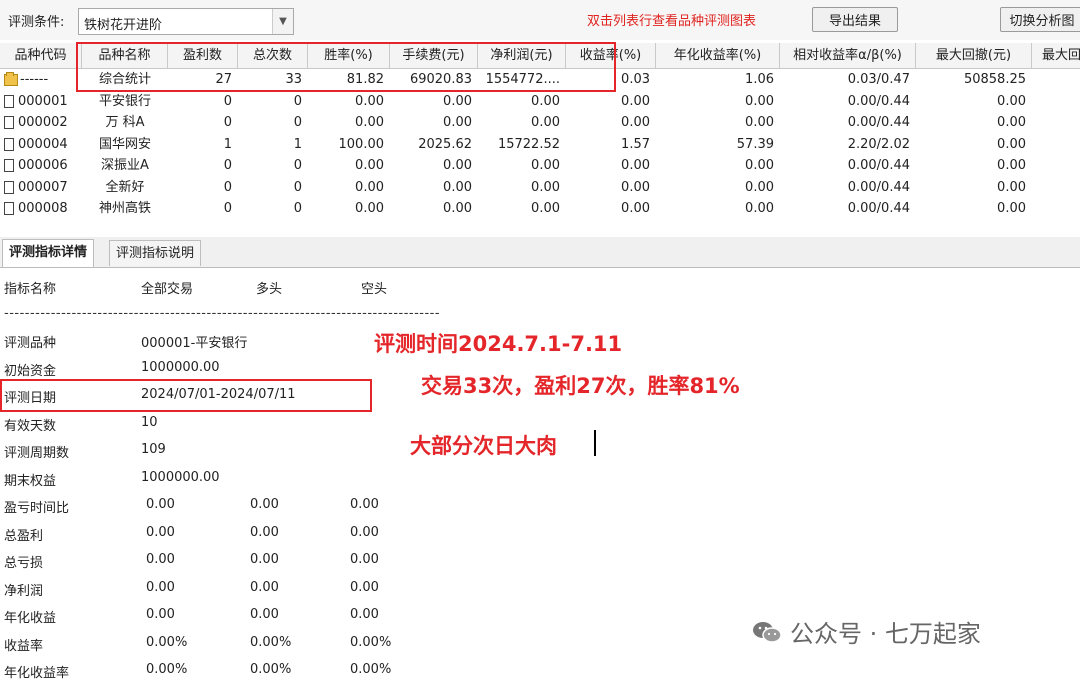  What do you see at coordinates (878, 79) in the screenshot?
I see `cell-ab: 0.03/0.47` at bounding box center [878, 79].